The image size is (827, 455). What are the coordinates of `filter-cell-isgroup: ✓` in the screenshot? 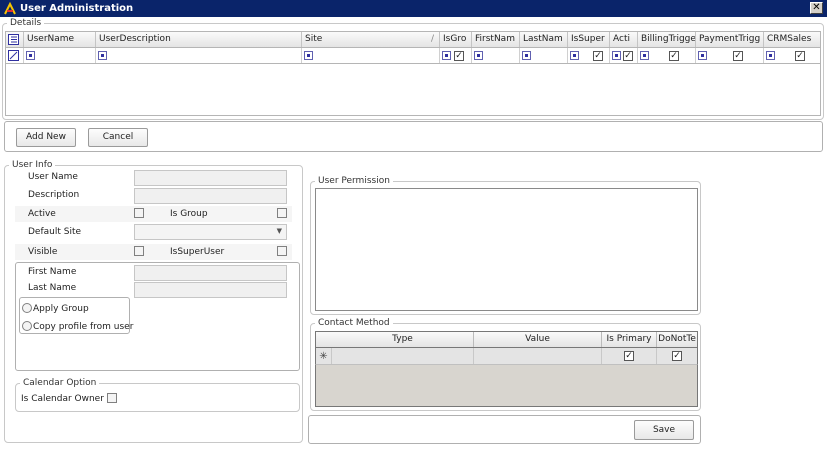 It's located at (456, 55).